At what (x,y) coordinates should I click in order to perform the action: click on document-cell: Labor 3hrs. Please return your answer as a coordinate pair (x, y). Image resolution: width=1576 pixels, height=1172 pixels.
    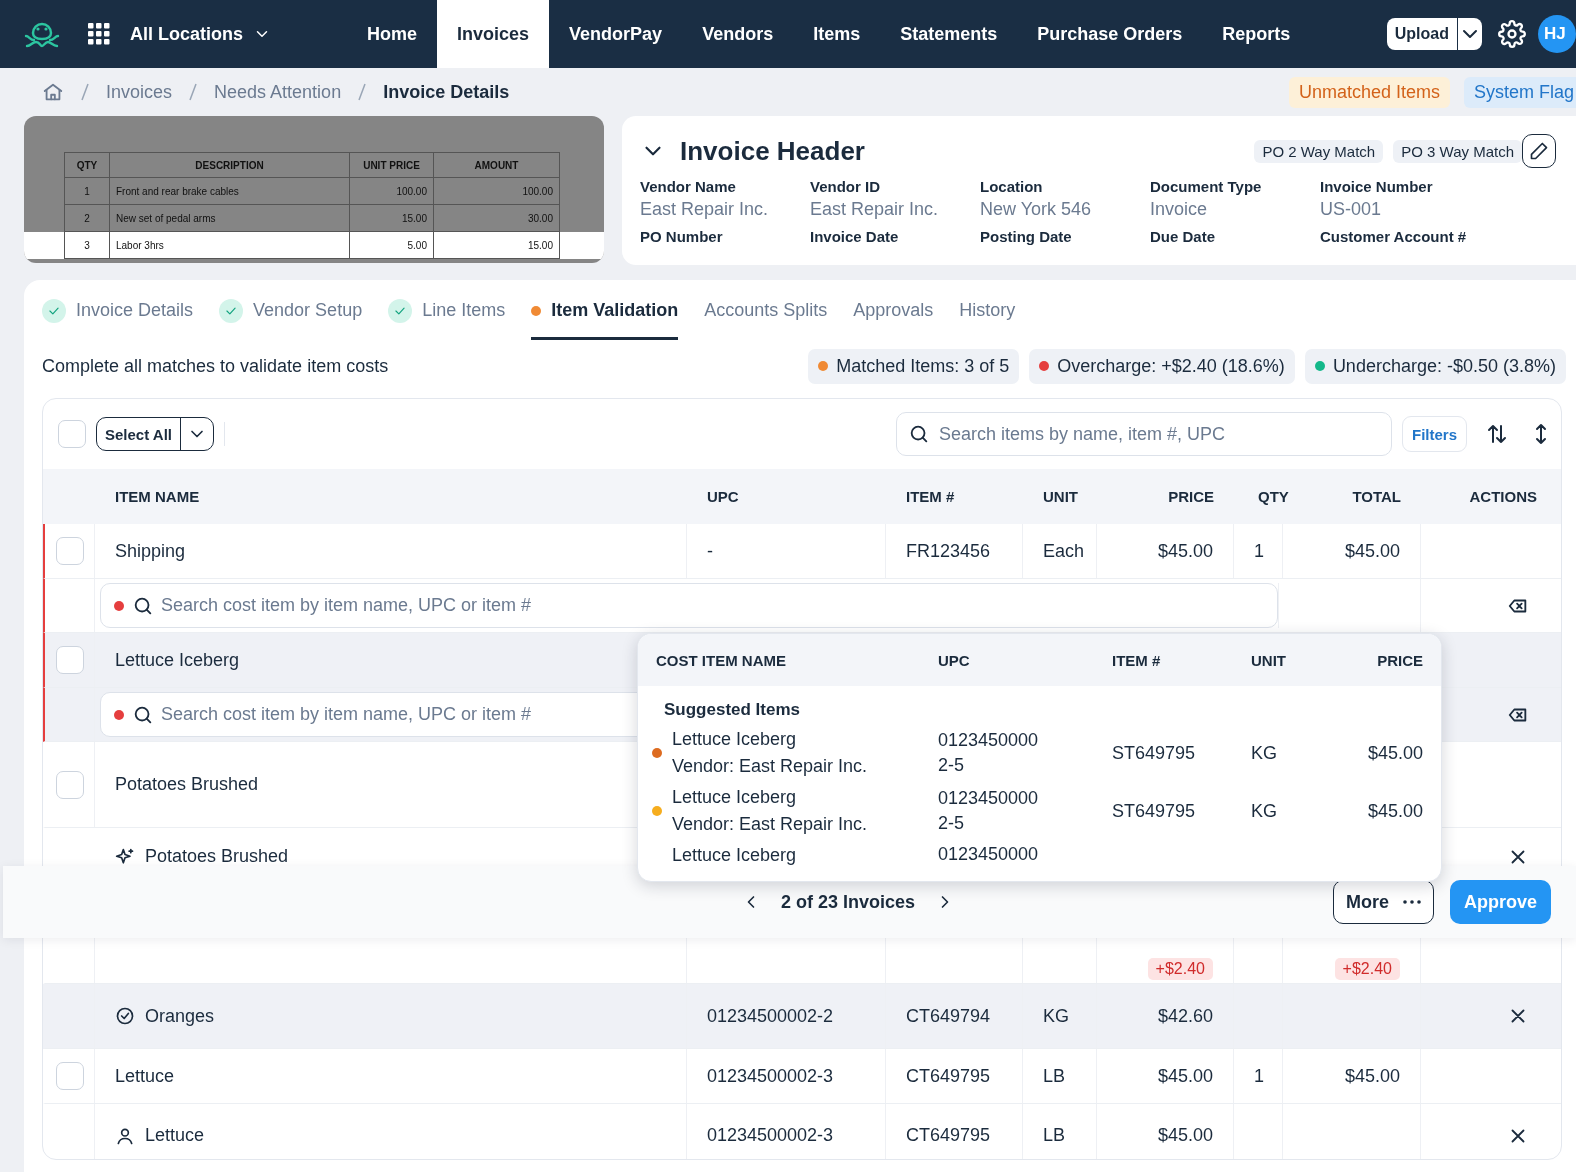
    Looking at the image, I should click on (230, 245).